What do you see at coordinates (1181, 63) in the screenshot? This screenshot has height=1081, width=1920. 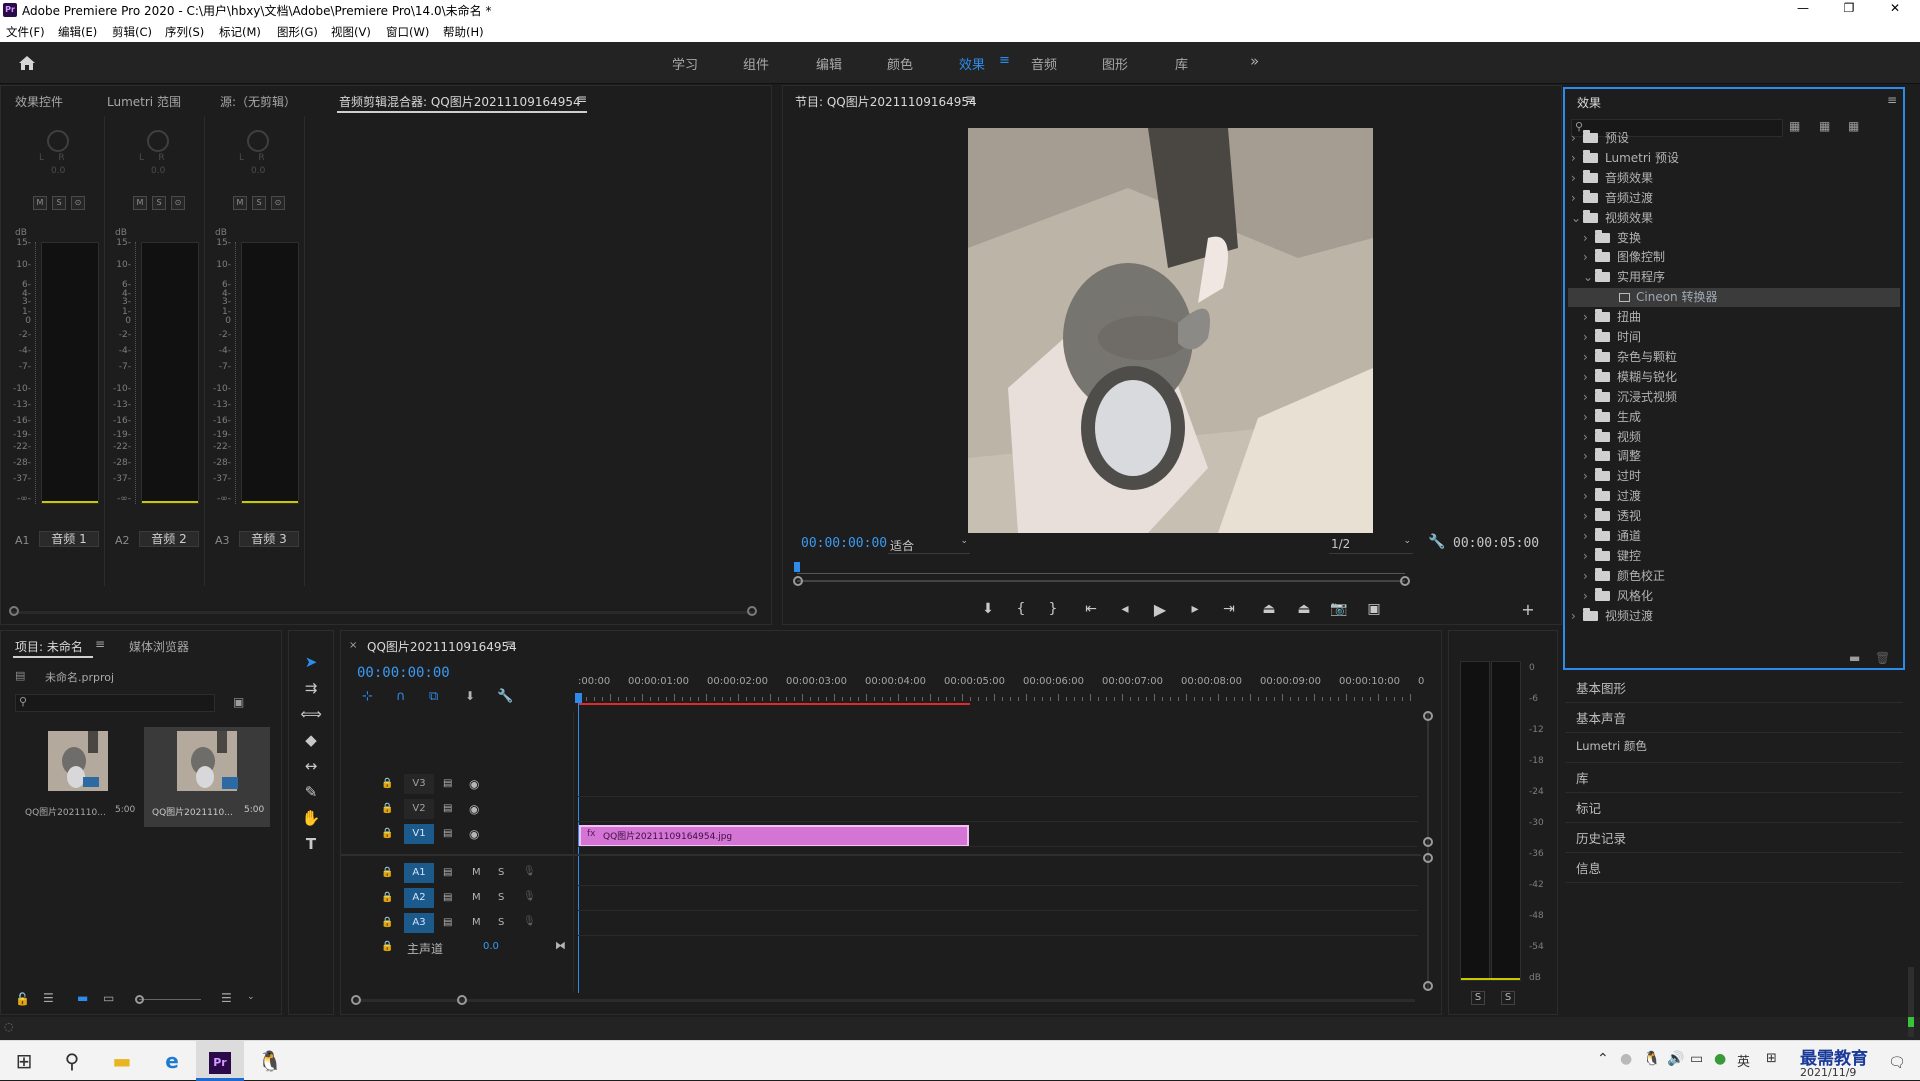 I see `workspace-libraries: 库` at bounding box center [1181, 63].